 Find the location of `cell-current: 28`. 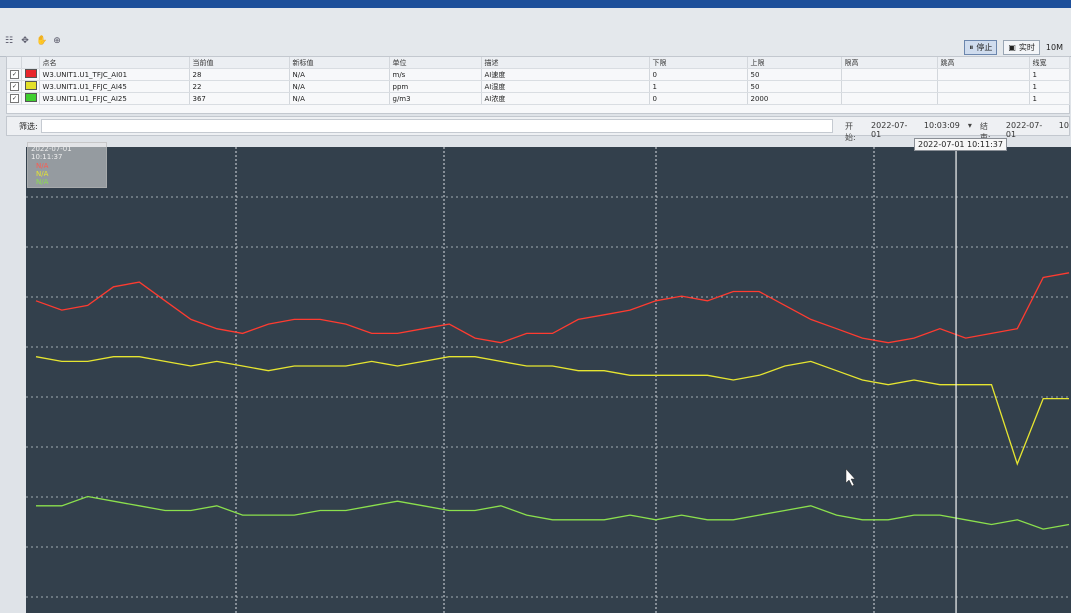

cell-current: 28 is located at coordinates (239, 74).